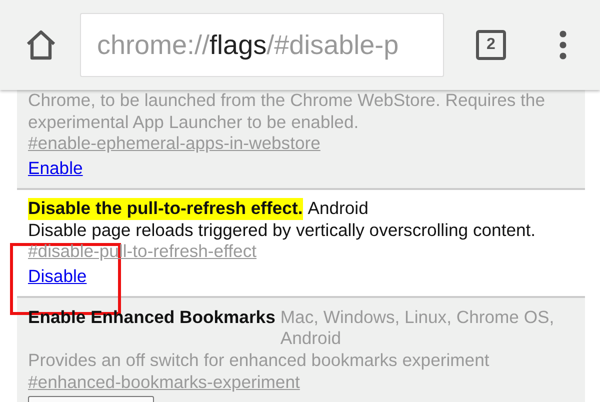  What do you see at coordinates (339, 209) in the screenshot?
I see `experiment-platforms: Android` at bounding box center [339, 209].